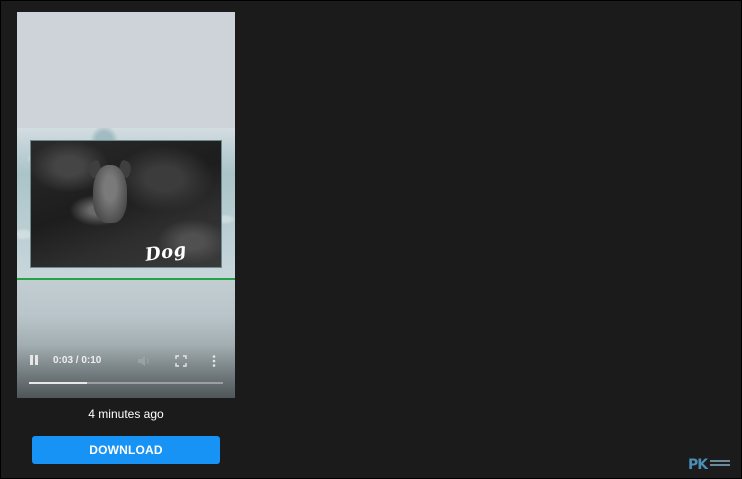 The height and width of the screenshot is (479, 742). I want to click on dog-photo: Dog, so click(126, 204).